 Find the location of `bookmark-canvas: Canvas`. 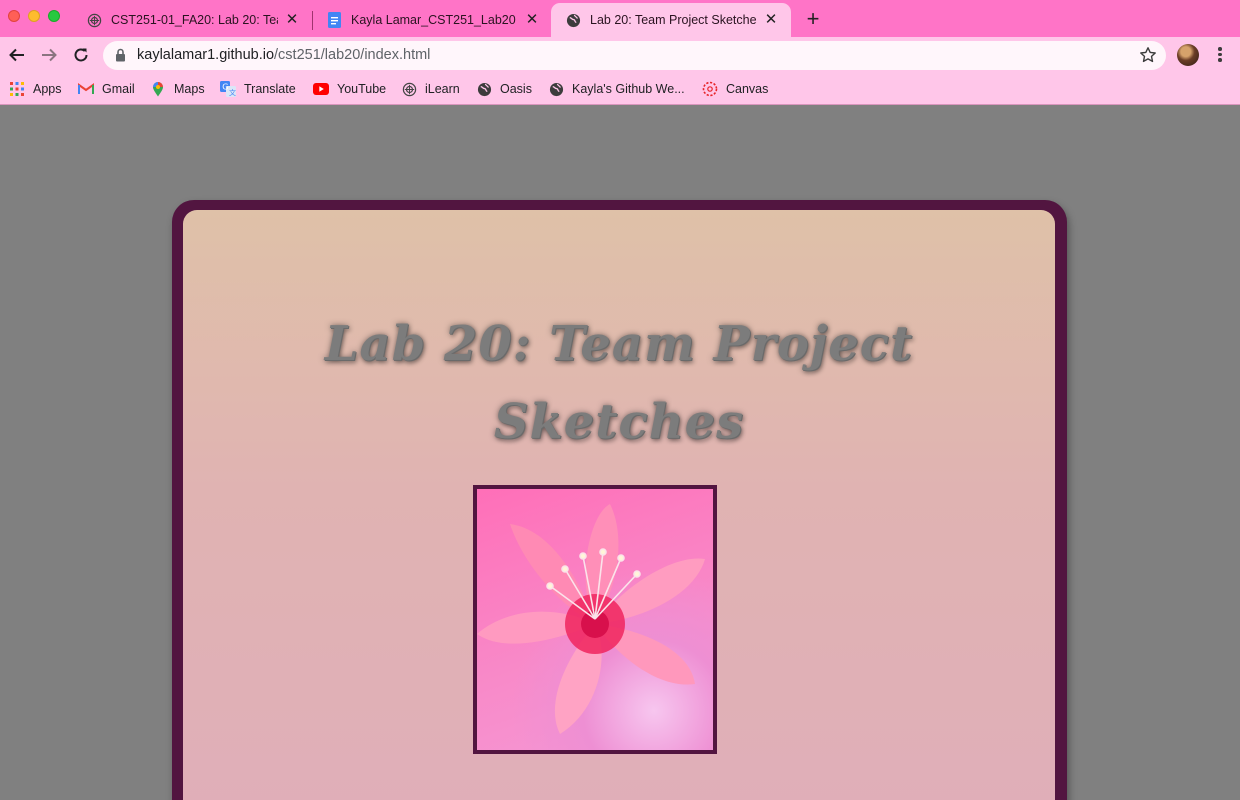

bookmark-canvas: Canvas is located at coordinates (735, 89).